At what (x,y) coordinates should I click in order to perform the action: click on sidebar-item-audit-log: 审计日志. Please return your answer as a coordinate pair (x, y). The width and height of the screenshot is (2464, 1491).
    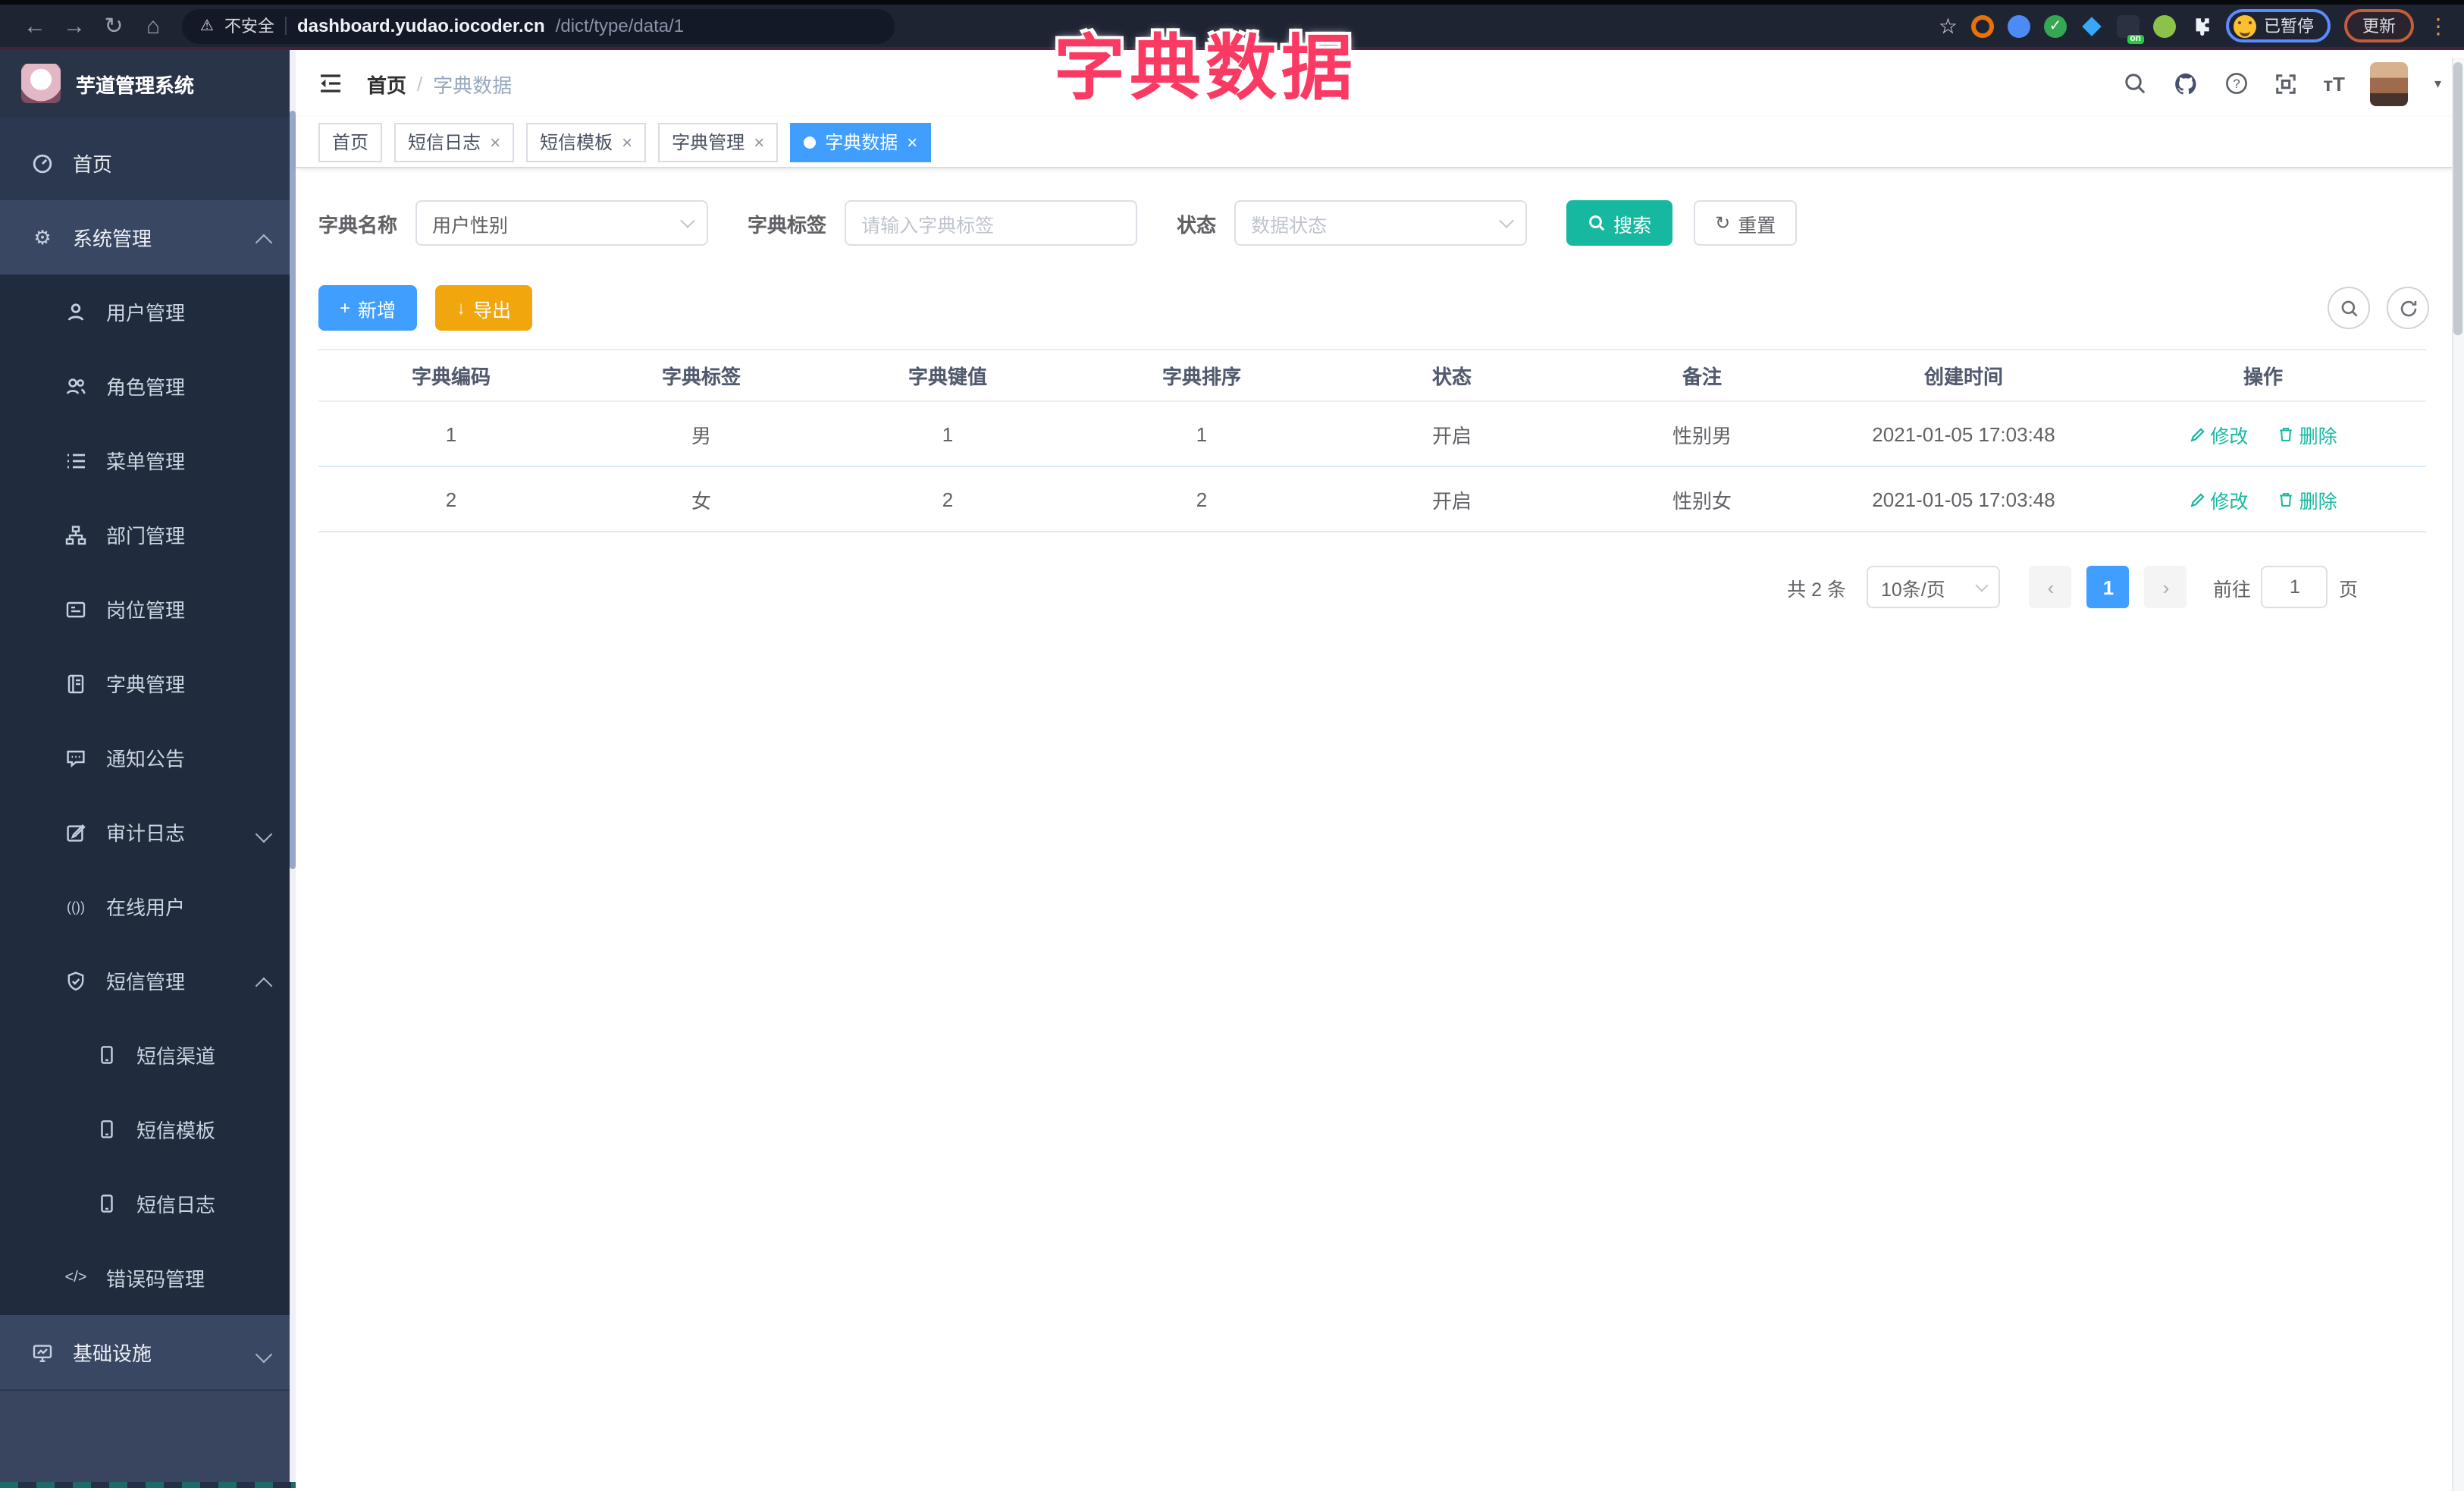
    Looking at the image, I should click on (148, 832).